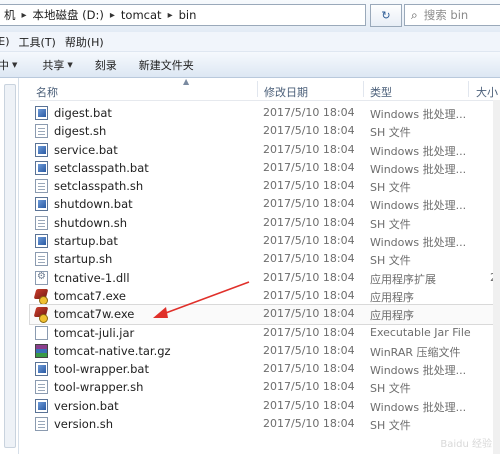  What do you see at coordinates (68, 15) in the screenshot?
I see `breadcrumb-drive: 本地磁盘 (D:)` at bounding box center [68, 15].